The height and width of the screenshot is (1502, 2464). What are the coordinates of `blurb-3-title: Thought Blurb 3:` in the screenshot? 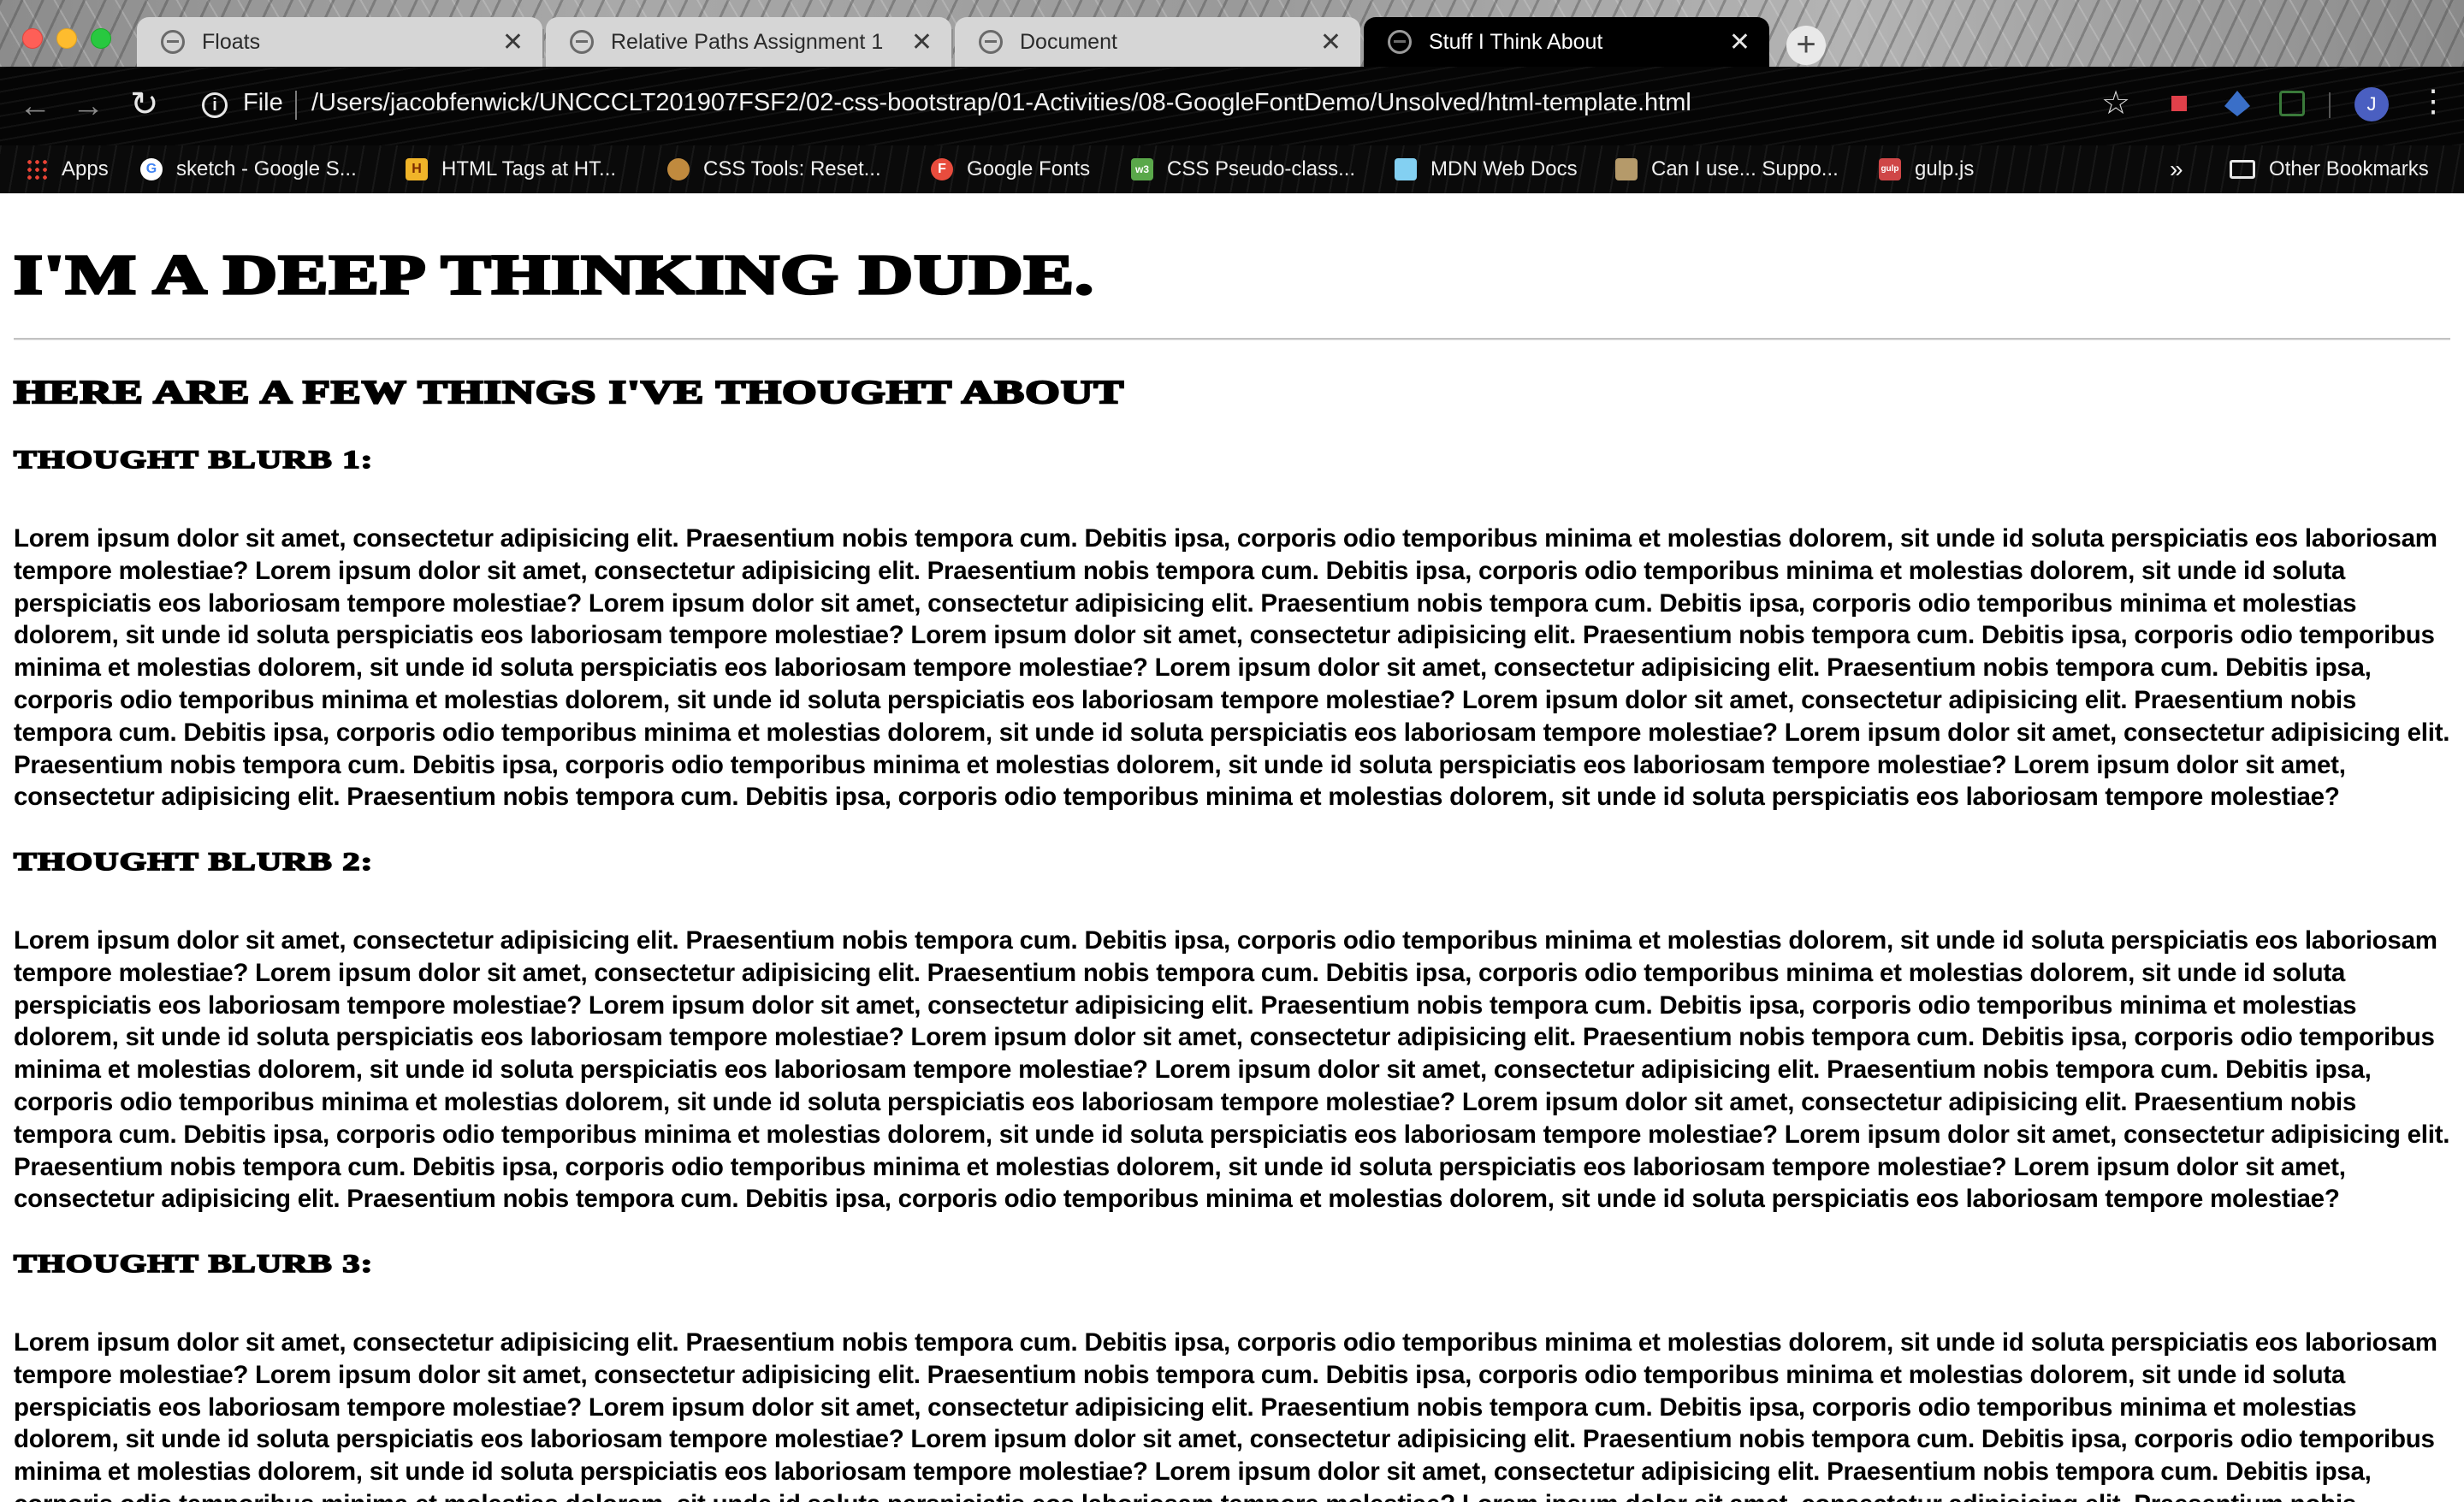 It's located at (193, 1264).